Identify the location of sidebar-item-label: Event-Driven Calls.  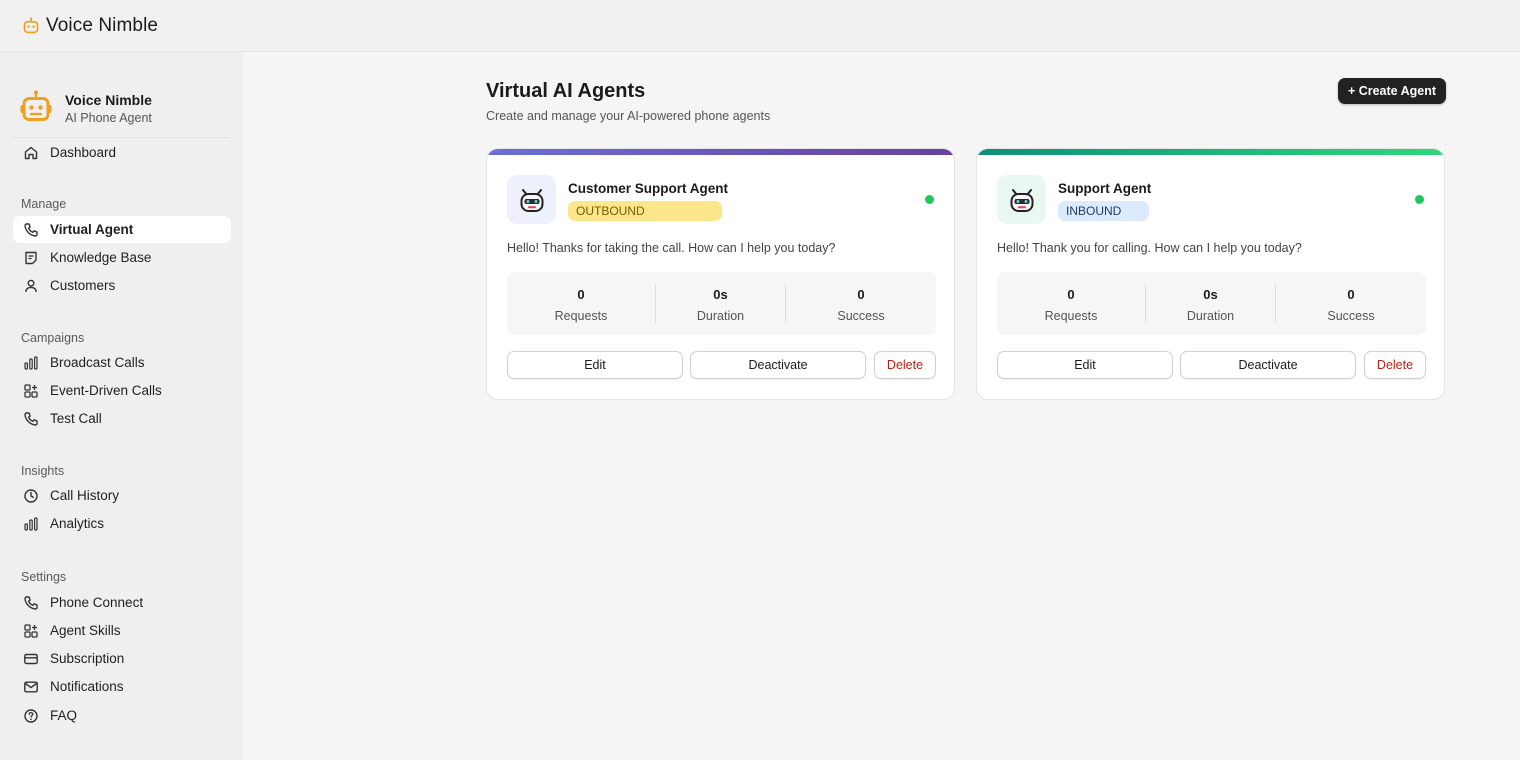
(106, 390).